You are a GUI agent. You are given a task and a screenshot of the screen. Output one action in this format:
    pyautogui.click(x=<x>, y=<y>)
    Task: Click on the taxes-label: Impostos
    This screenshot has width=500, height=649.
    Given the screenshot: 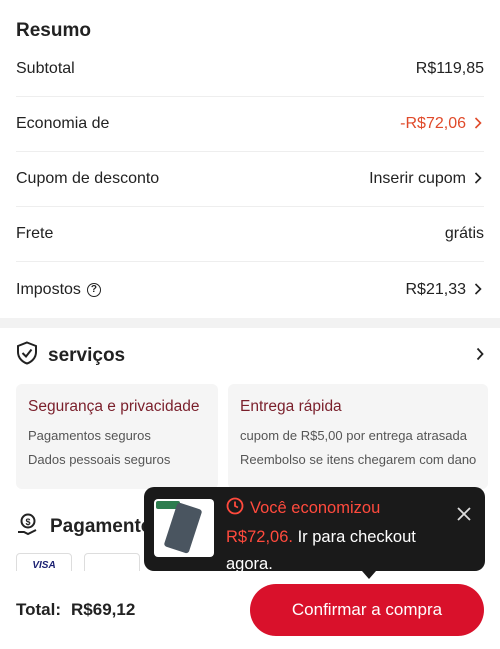 What is the action you would take?
    pyautogui.click(x=48, y=289)
    